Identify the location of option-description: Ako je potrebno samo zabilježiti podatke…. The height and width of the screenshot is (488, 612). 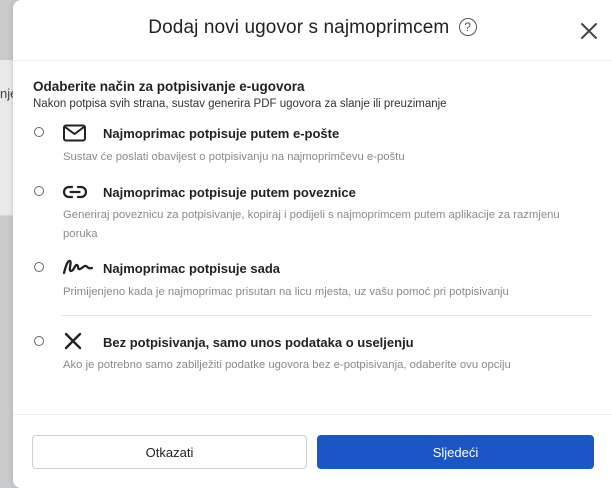
(287, 365).